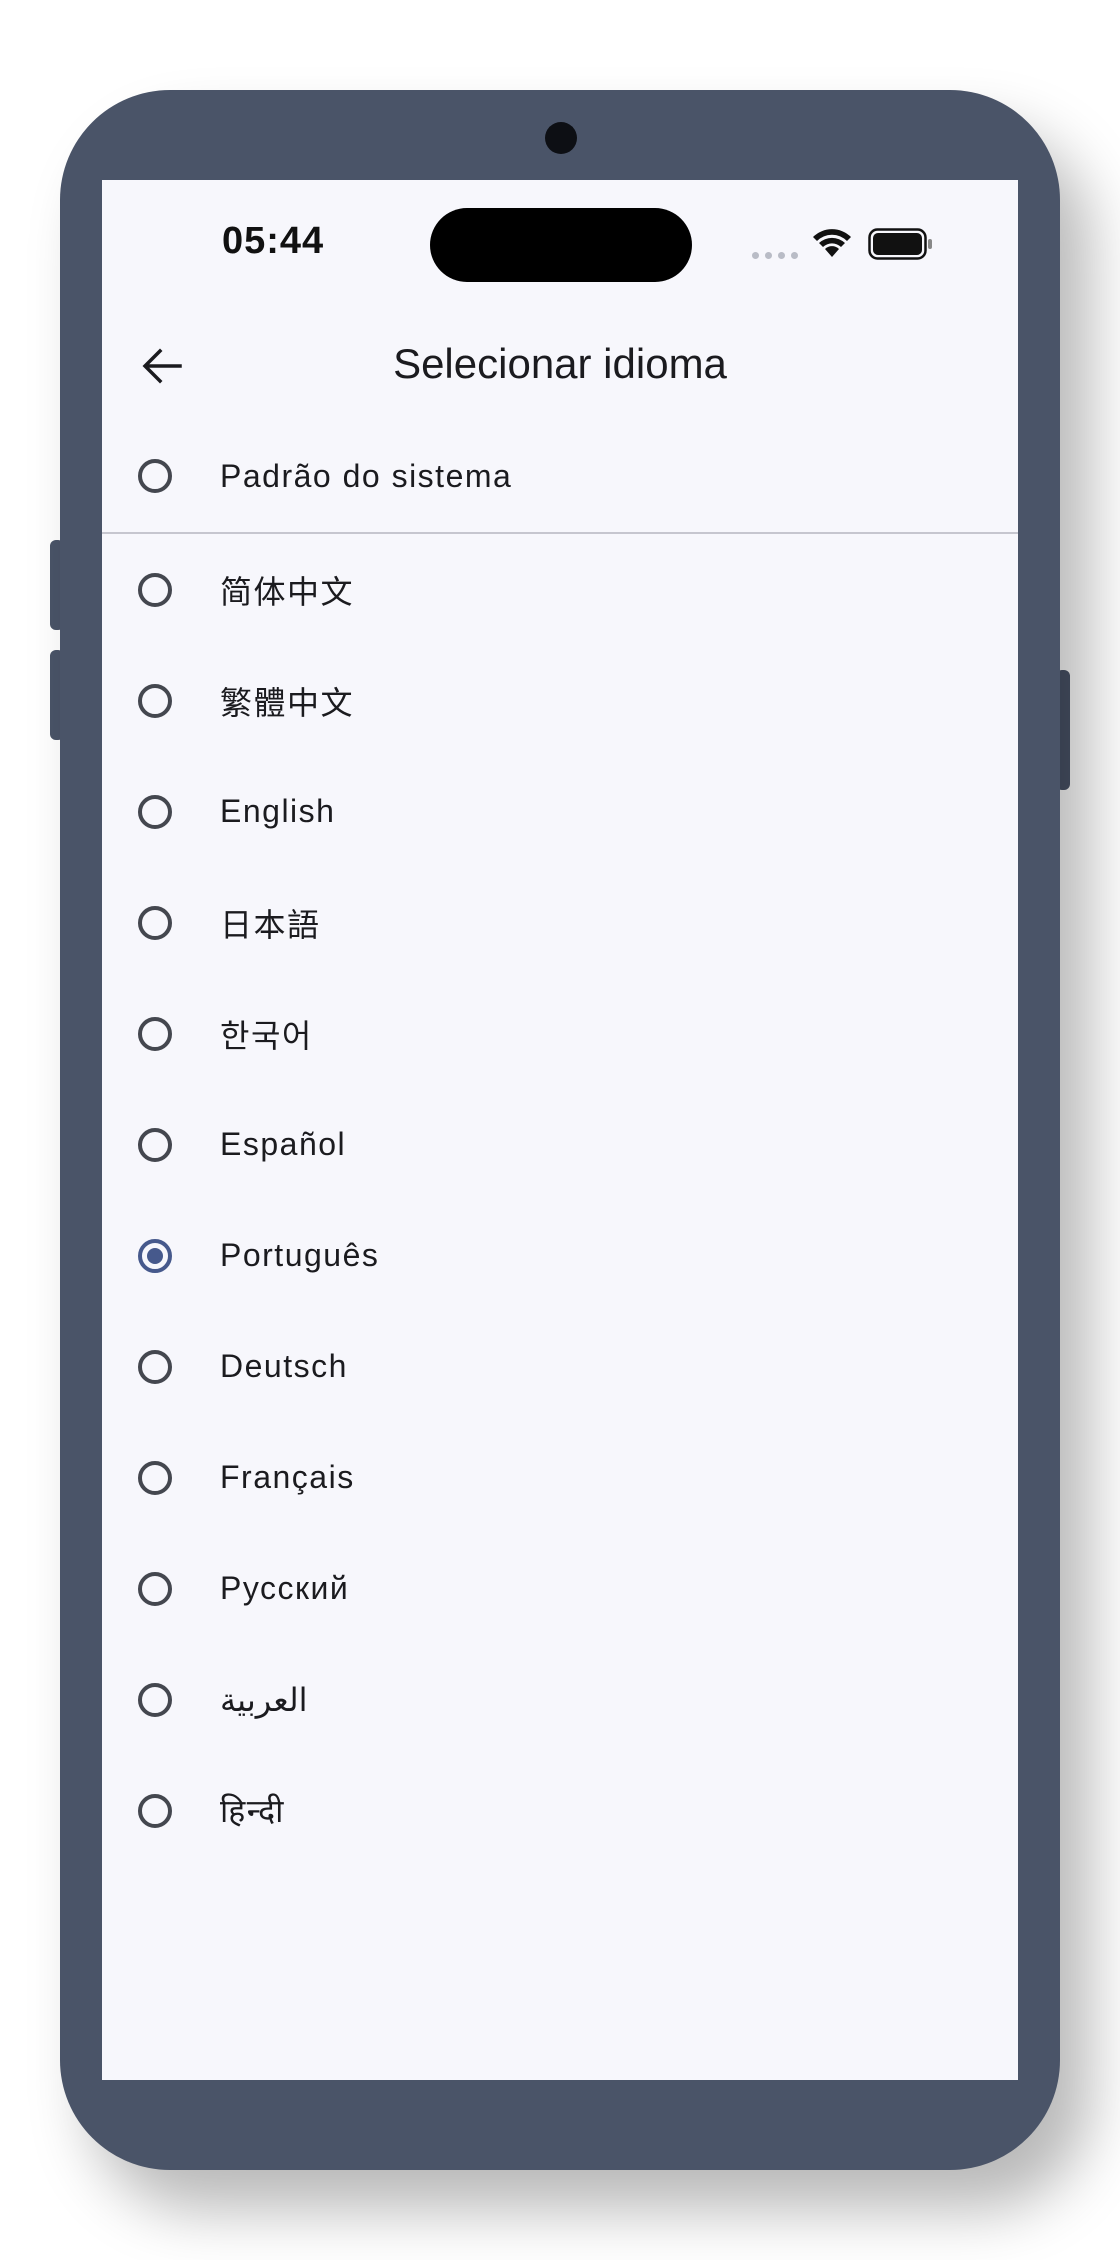 Image resolution: width=1120 pixels, height=2260 pixels. Describe the element at coordinates (832, 243) in the screenshot. I see `wifi-icon` at that location.